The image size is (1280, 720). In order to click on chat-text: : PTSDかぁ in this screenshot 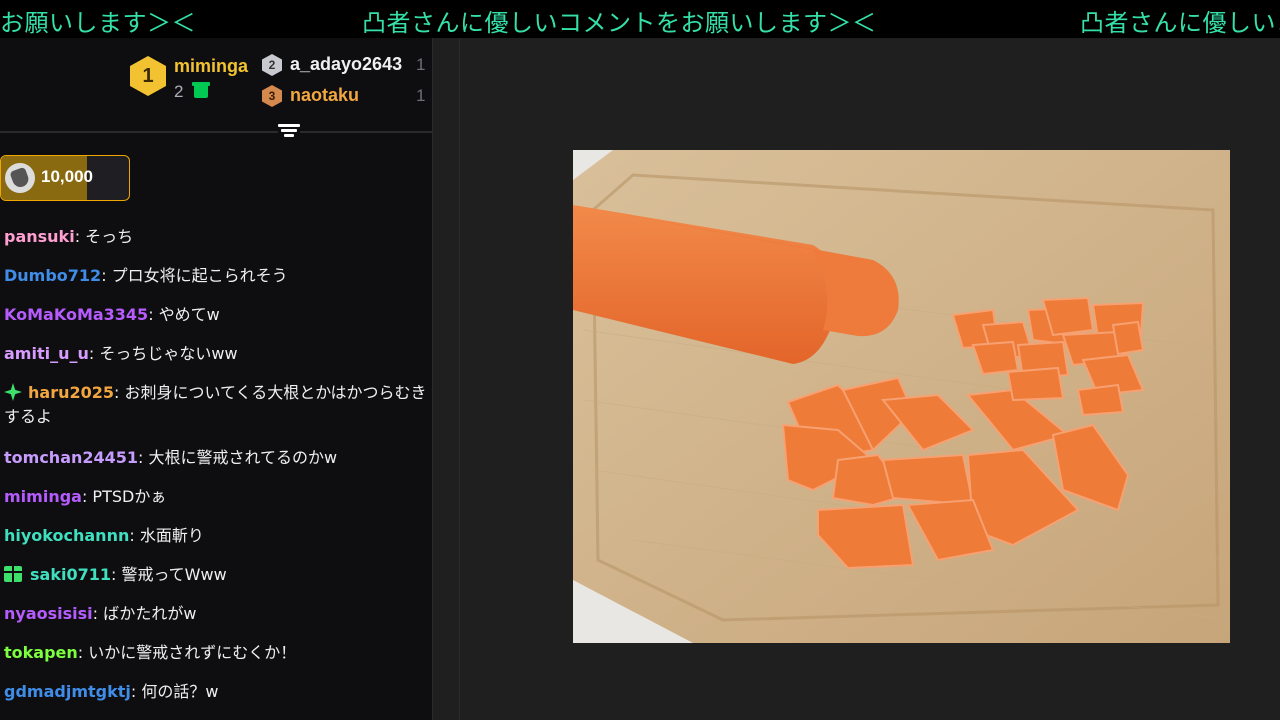, I will do `click(124, 496)`.